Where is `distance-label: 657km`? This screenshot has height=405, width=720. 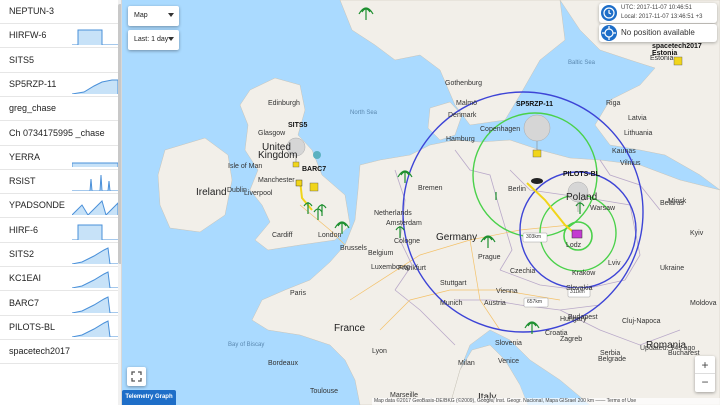
distance-label: 657km is located at coordinates (535, 302).